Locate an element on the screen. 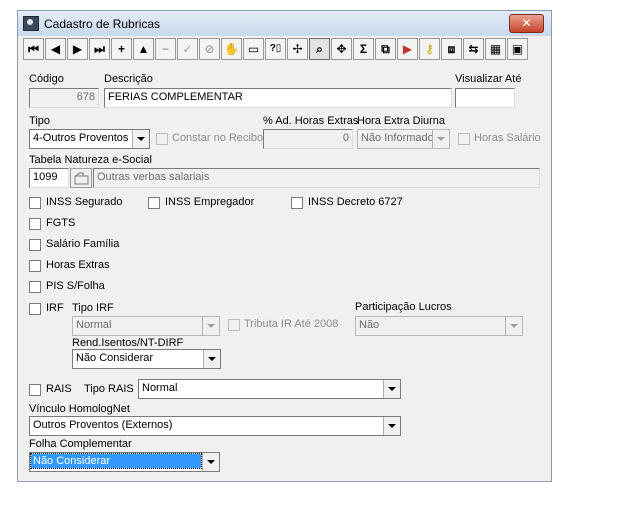 The width and height of the screenshot is (642, 523). horas-extras-checkbox is located at coordinates (35, 266).